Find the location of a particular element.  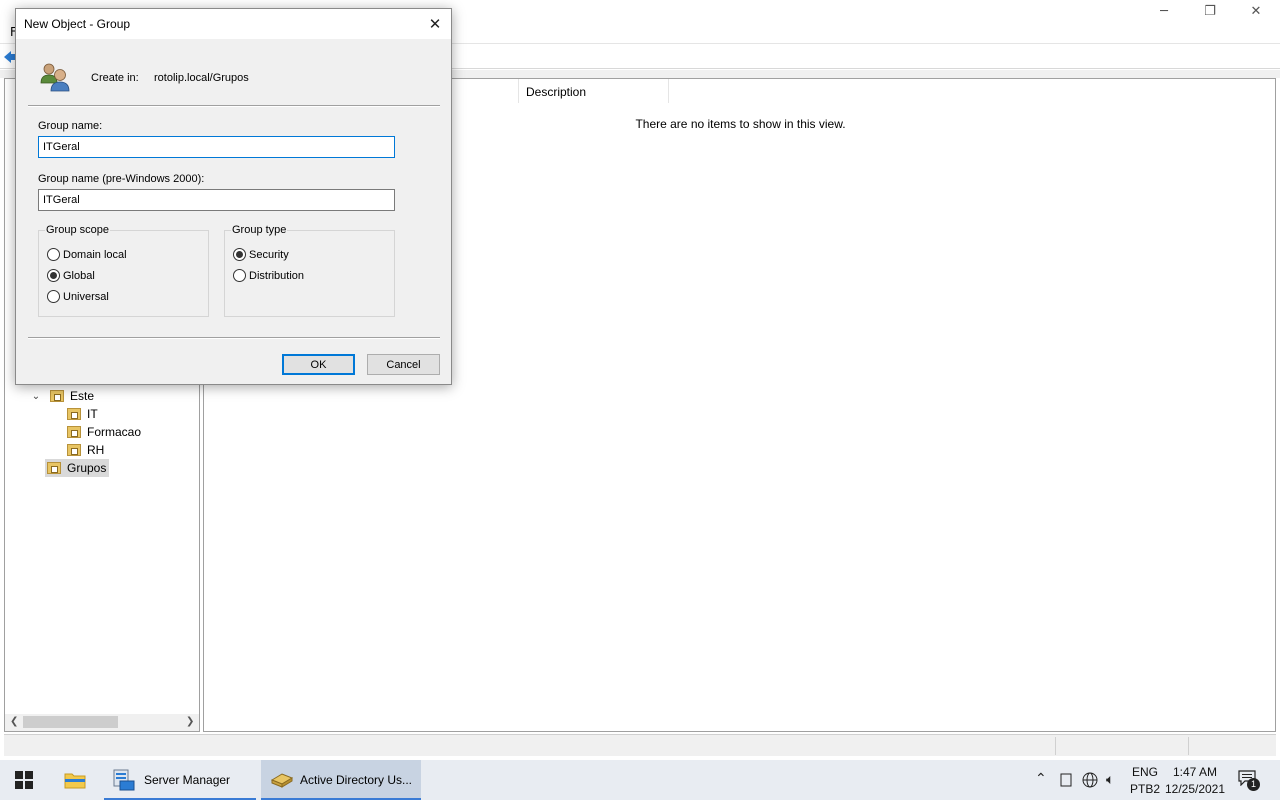

dialog-titlebar: New Object - Group ✕ is located at coordinates (233, 24).